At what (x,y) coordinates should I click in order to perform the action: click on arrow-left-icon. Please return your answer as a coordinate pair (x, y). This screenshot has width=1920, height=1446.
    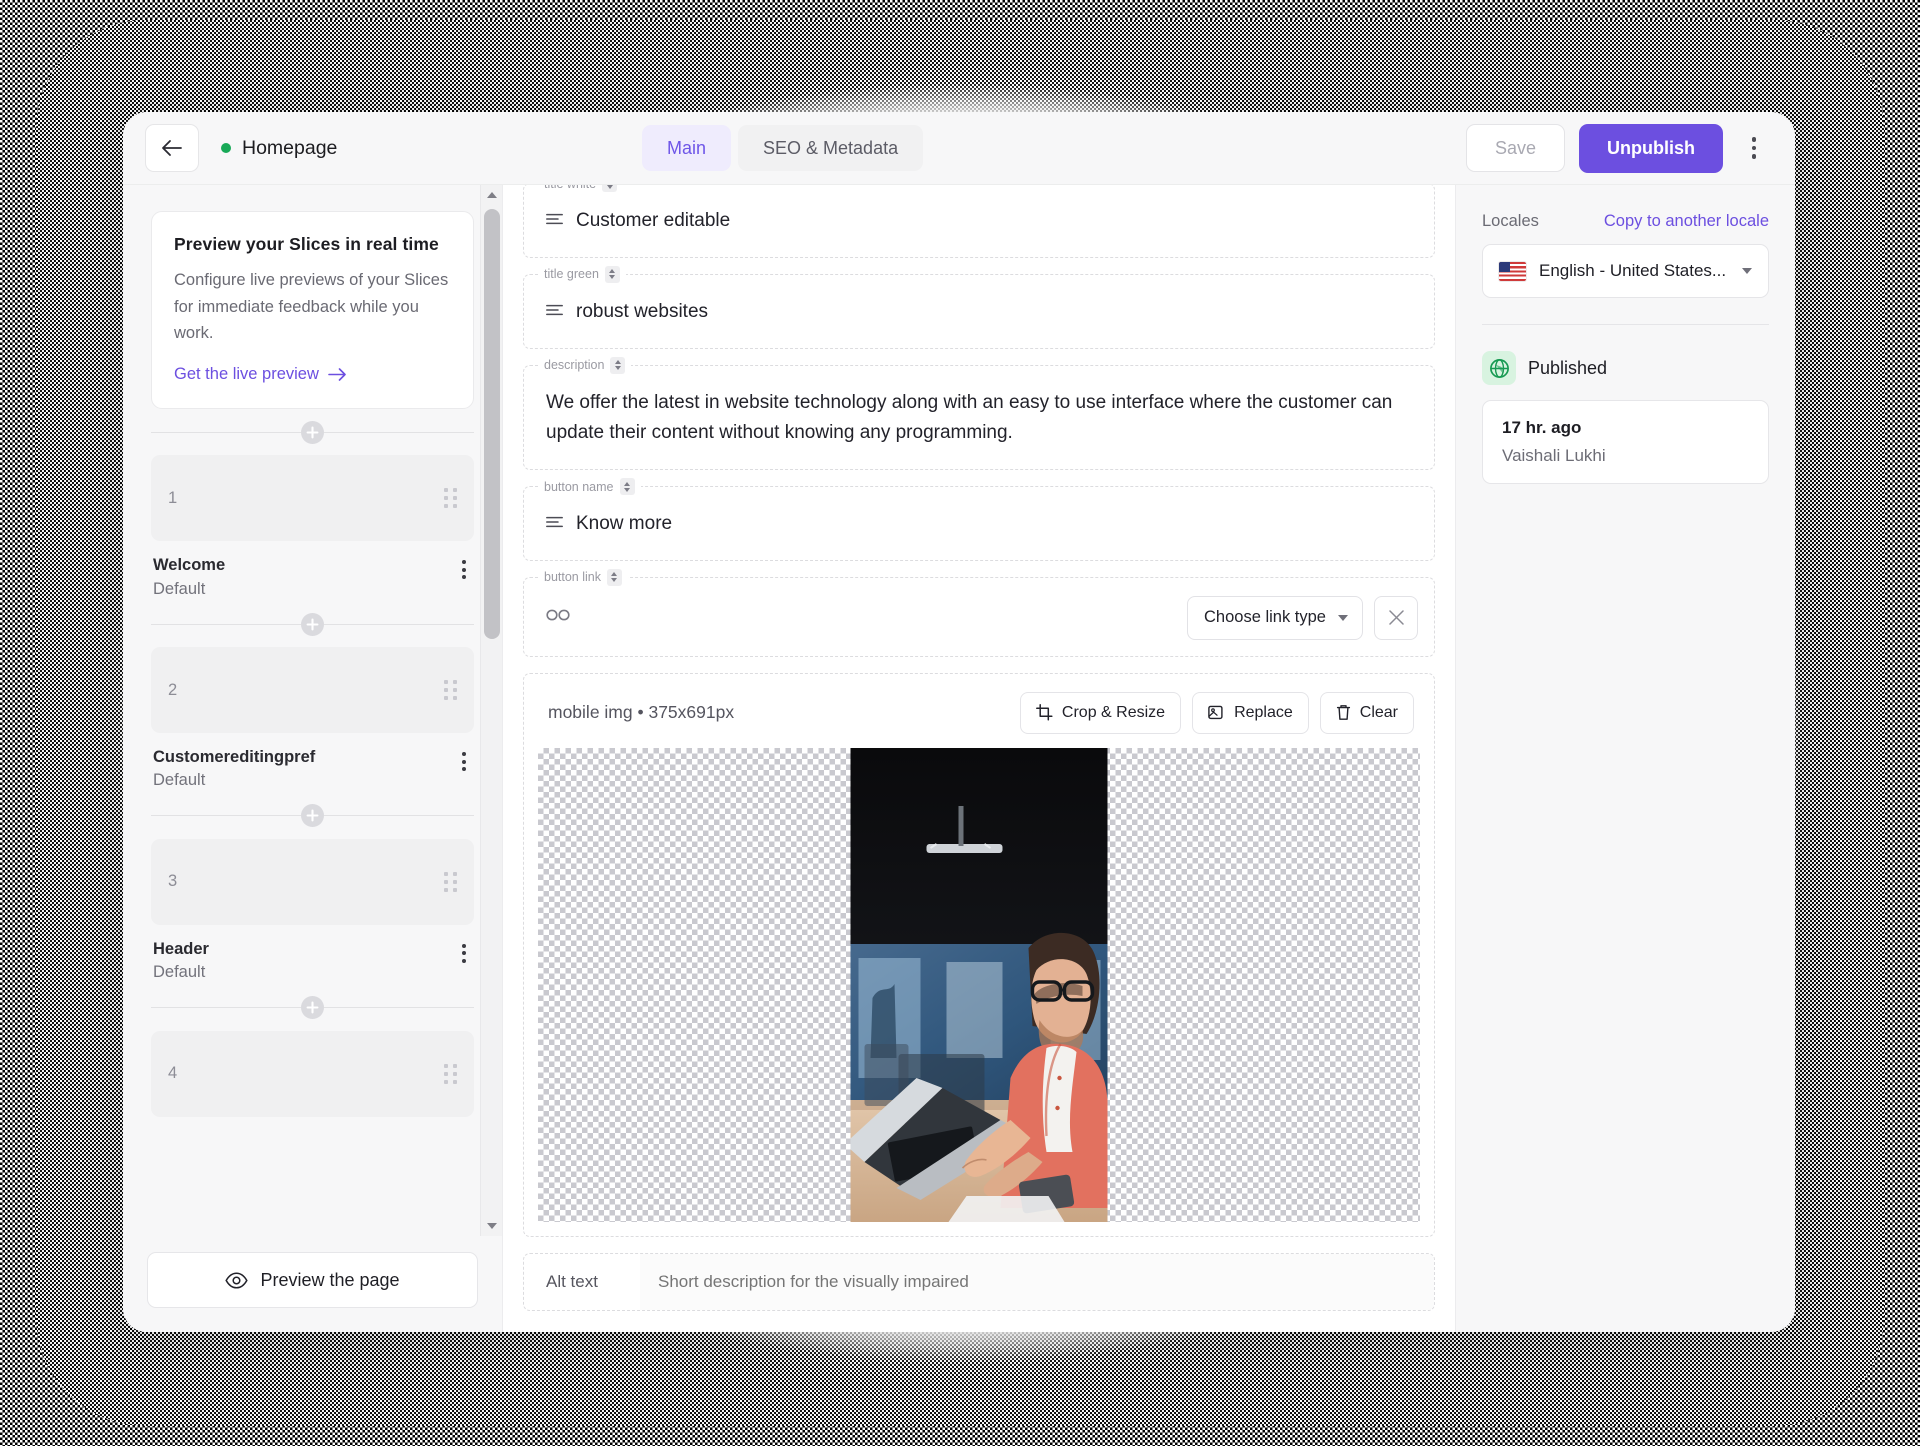
    Looking at the image, I should click on (172, 148).